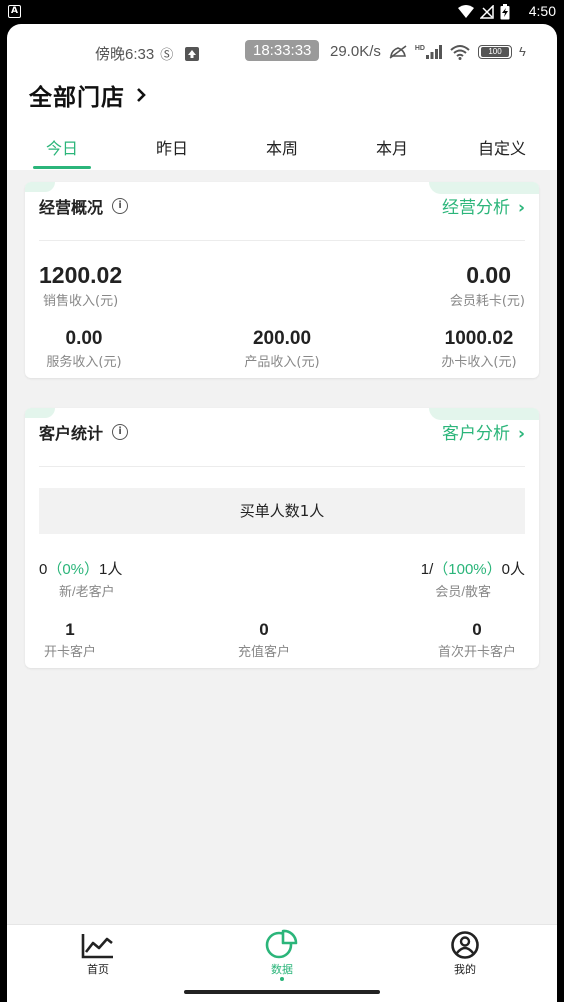  I want to click on buyer-count-bar: 买单人数1人, so click(282, 511).